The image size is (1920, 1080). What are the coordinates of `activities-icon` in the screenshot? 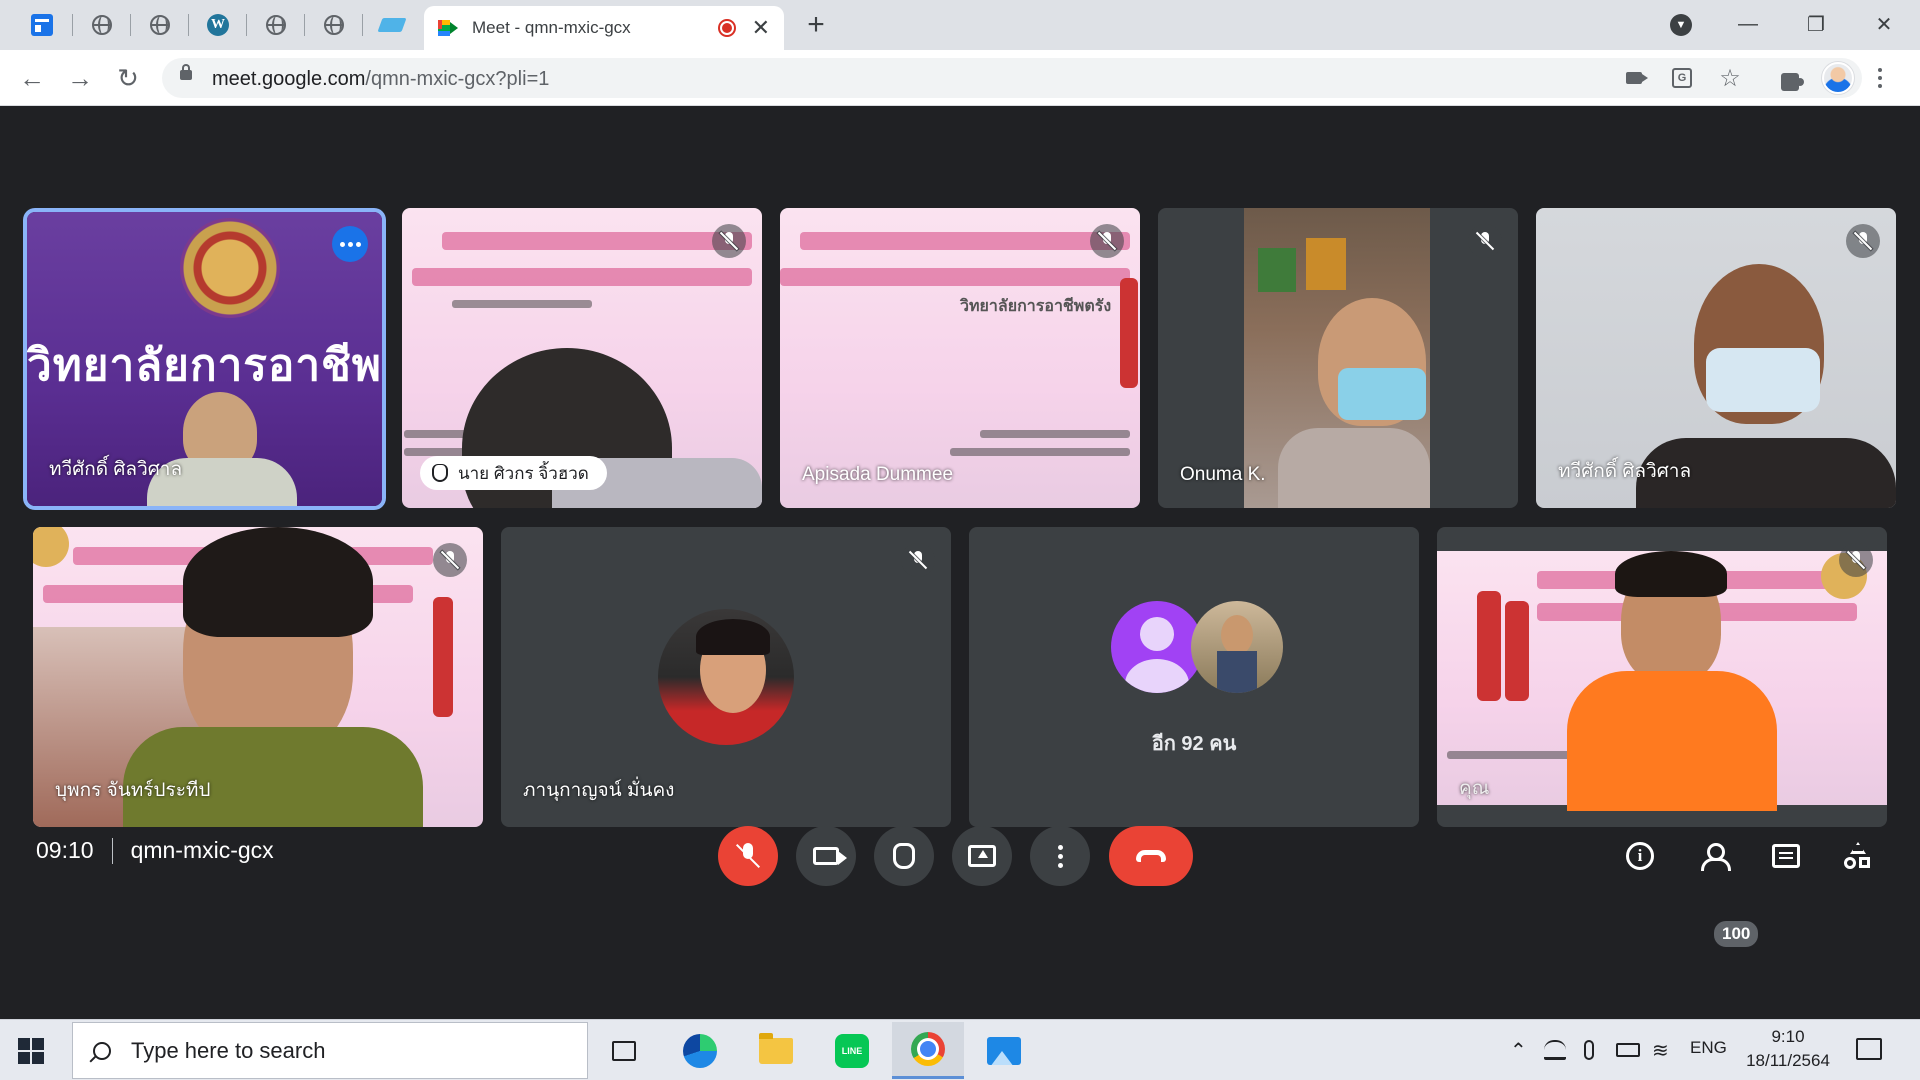 It's located at (1858, 856).